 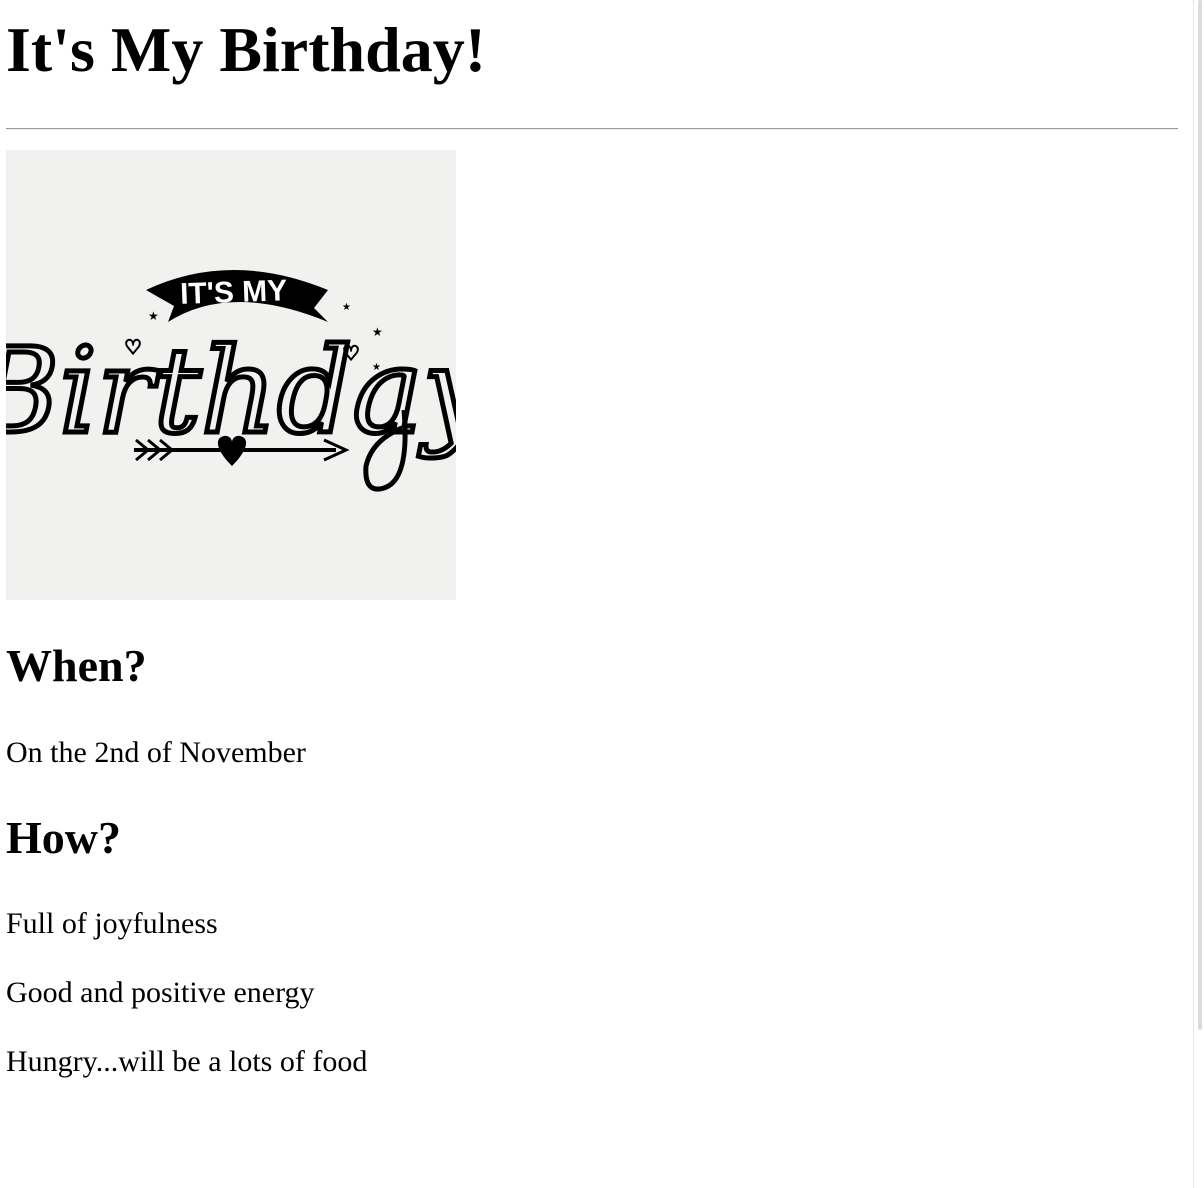 I want to click on section-heading-how: How?, so click(x=63, y=837).